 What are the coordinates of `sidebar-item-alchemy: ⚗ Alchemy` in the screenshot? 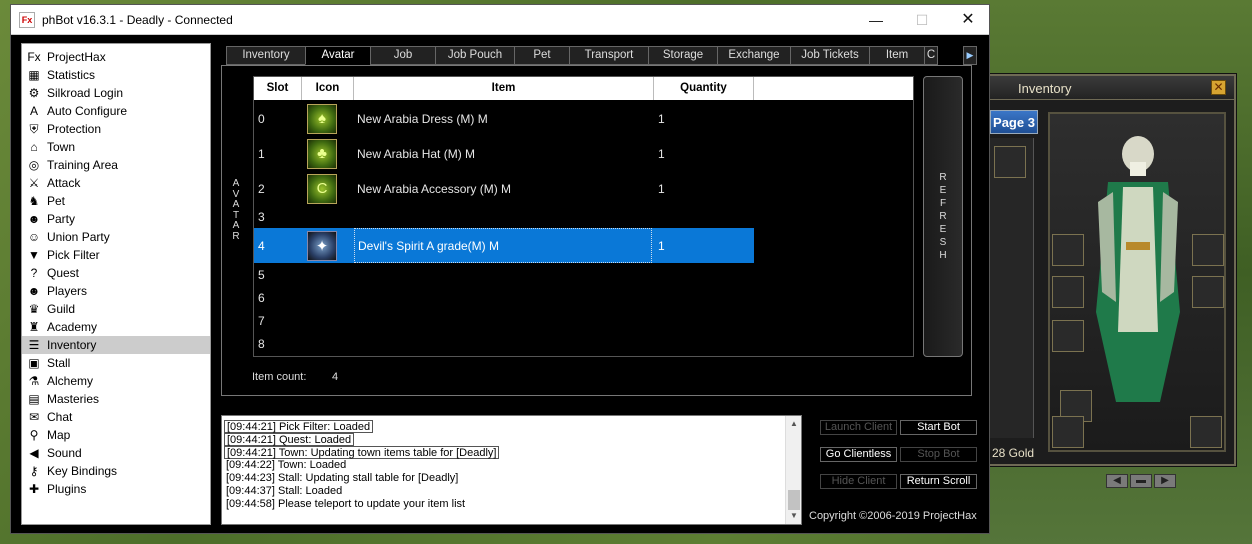 It's located at (116, 381).